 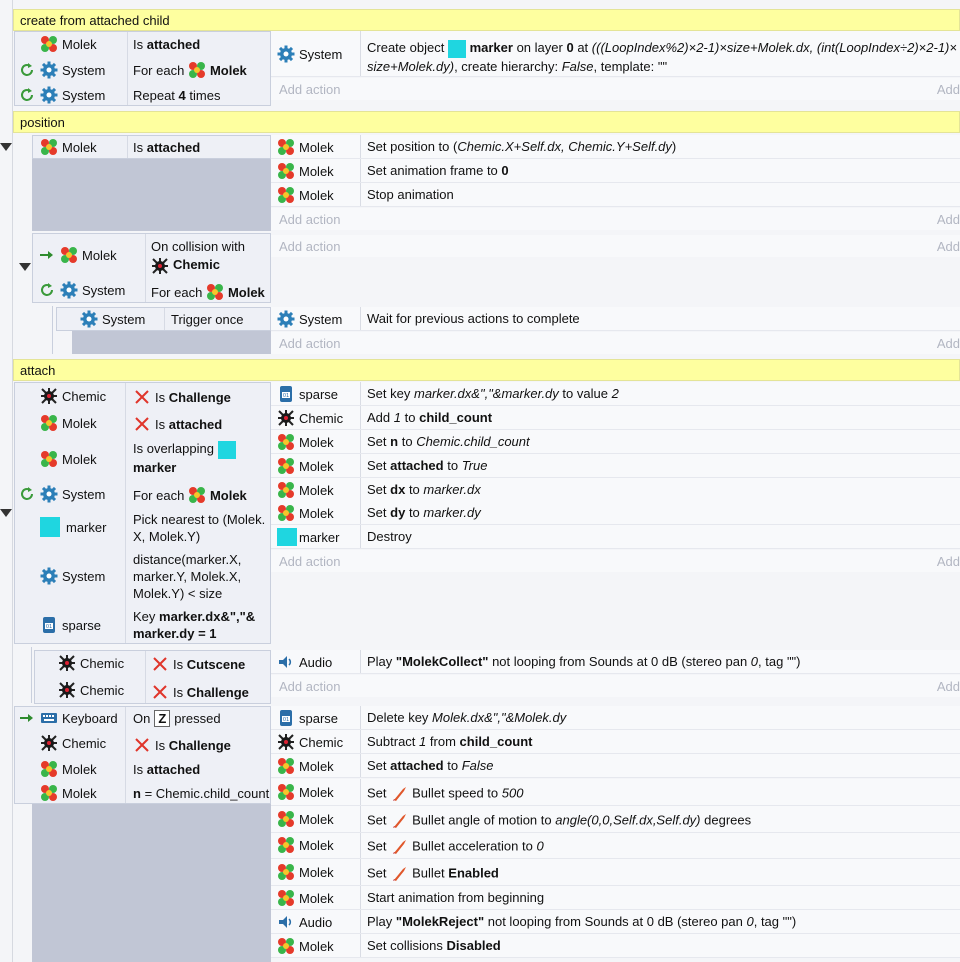 I want to click on action-row: Molek Set dx to marker.dx, so click(x=615, y=490).